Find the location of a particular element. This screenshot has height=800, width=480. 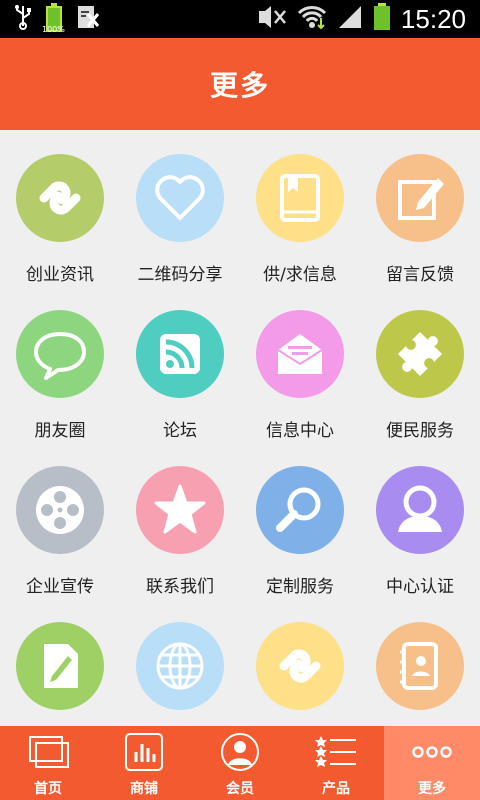

home-icon is located at coordinates (48, 752).